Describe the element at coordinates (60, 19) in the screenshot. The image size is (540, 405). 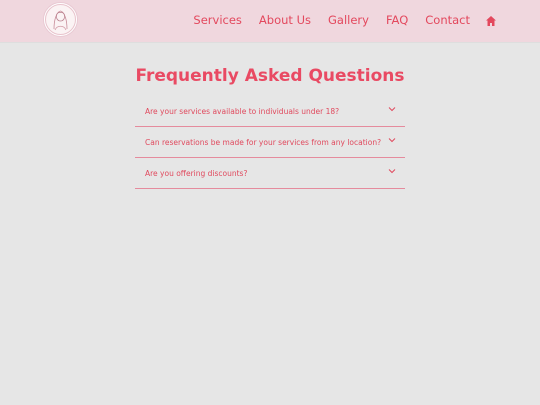
I see `logo-icon` at that location.